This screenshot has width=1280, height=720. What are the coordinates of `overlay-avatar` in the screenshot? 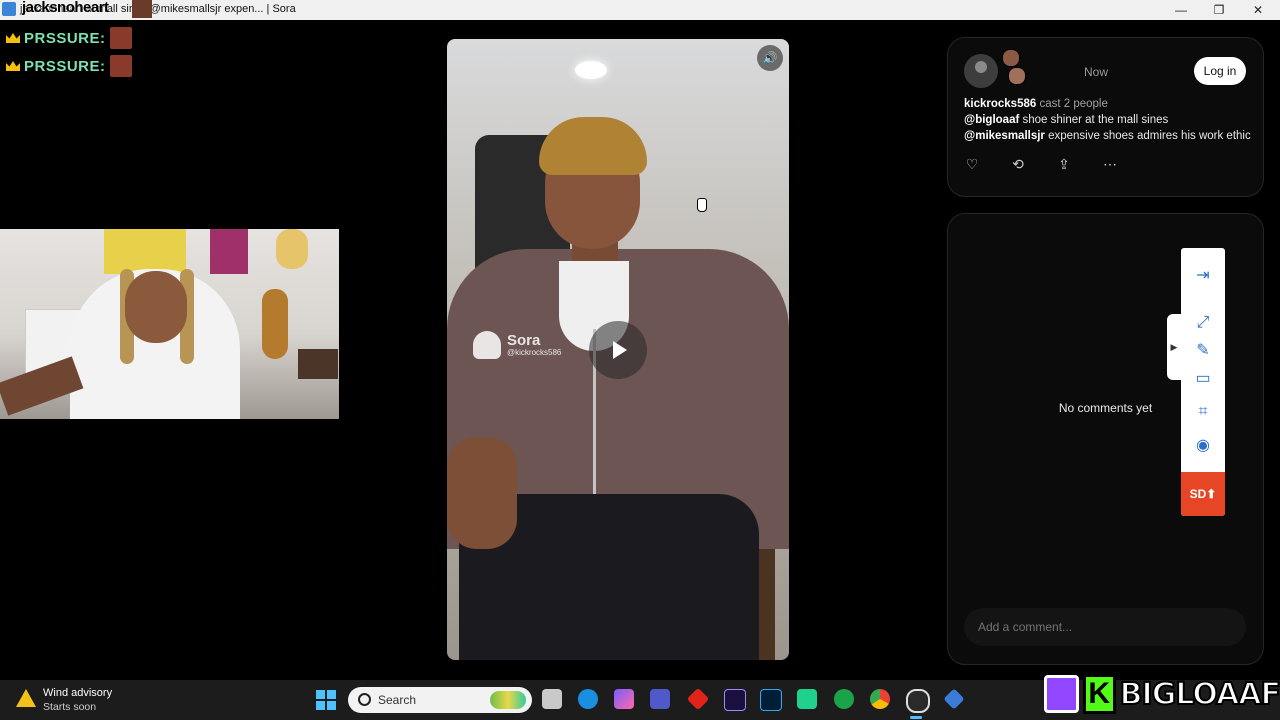 It's located at (142, 9).